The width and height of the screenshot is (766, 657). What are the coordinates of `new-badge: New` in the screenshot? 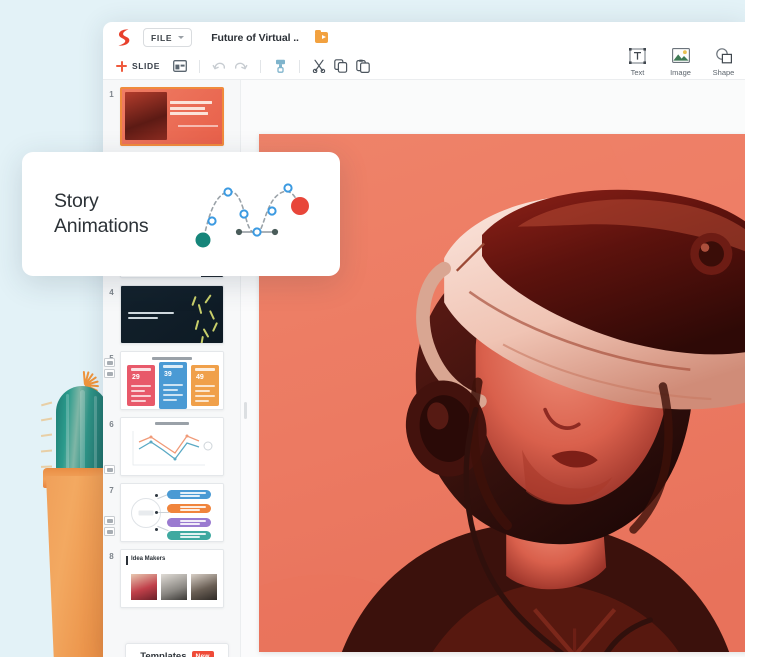 It's located at (202, 654).